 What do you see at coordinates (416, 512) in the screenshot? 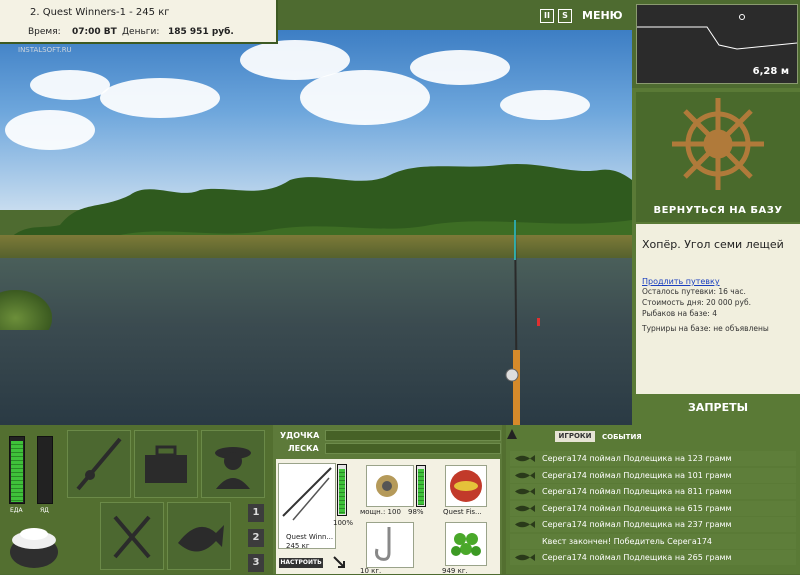
I see `reel-value: 98%` at bounding box center [416, 512].